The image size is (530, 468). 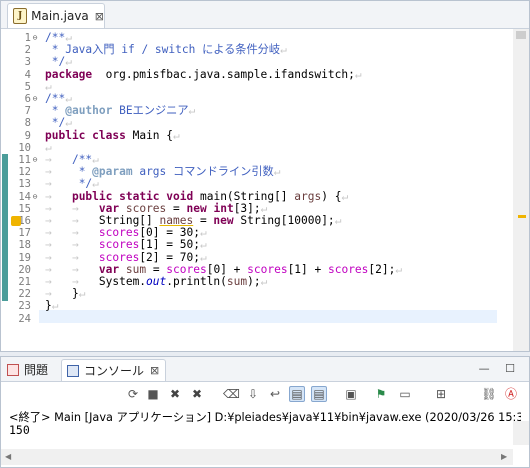 What do you see at coordinates (319, 394) in the screenshot?
I see `show-stderr-icon: ▤` at bounding box center [319, 394].